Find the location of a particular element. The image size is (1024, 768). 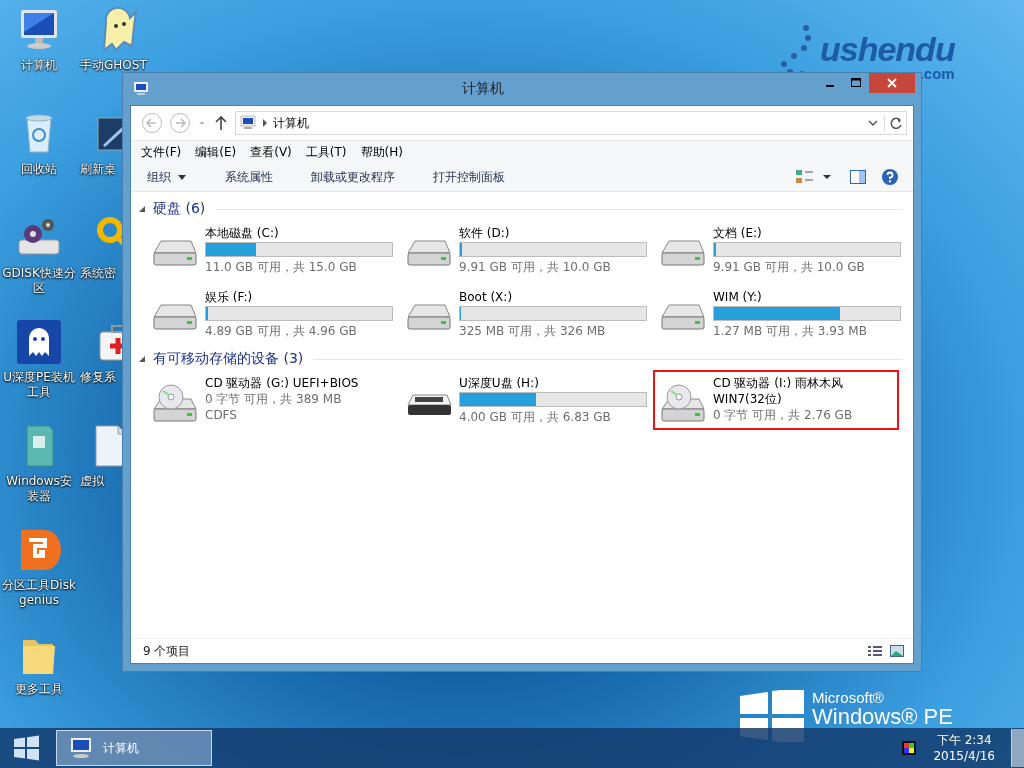

vendor-text: Microsoft® is located at coordinates (848, 698).